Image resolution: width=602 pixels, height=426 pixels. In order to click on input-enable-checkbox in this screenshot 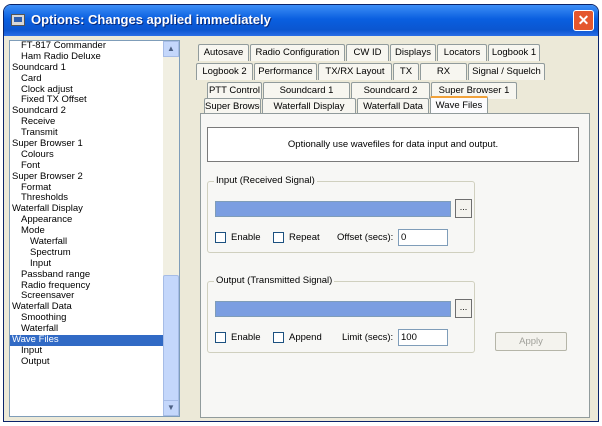, I will do `click(220, 237)`.